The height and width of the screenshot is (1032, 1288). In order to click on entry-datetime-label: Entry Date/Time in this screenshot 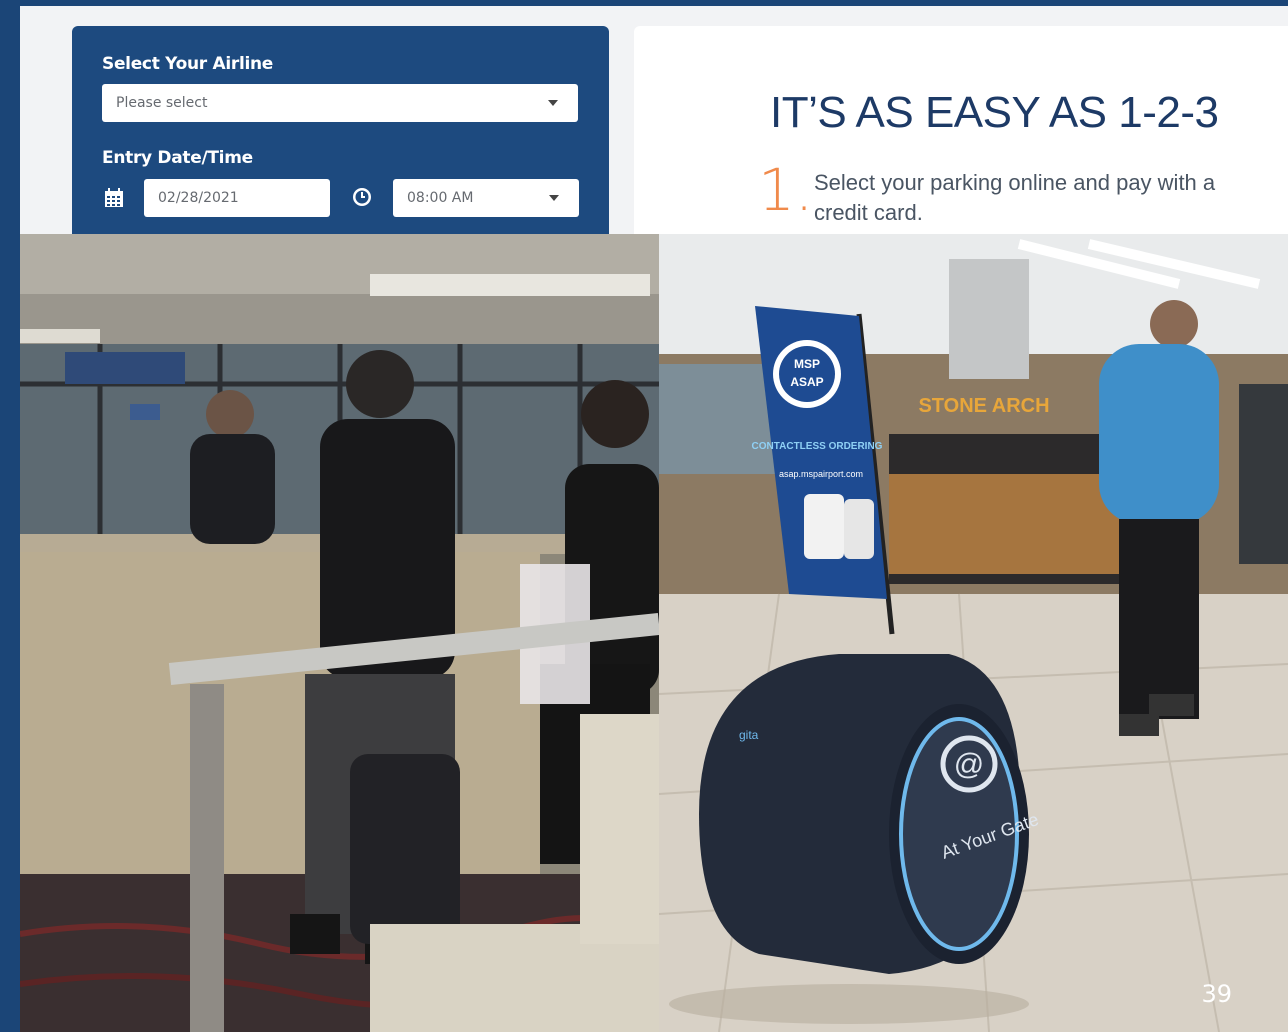, I will do `click(177, 158)`.